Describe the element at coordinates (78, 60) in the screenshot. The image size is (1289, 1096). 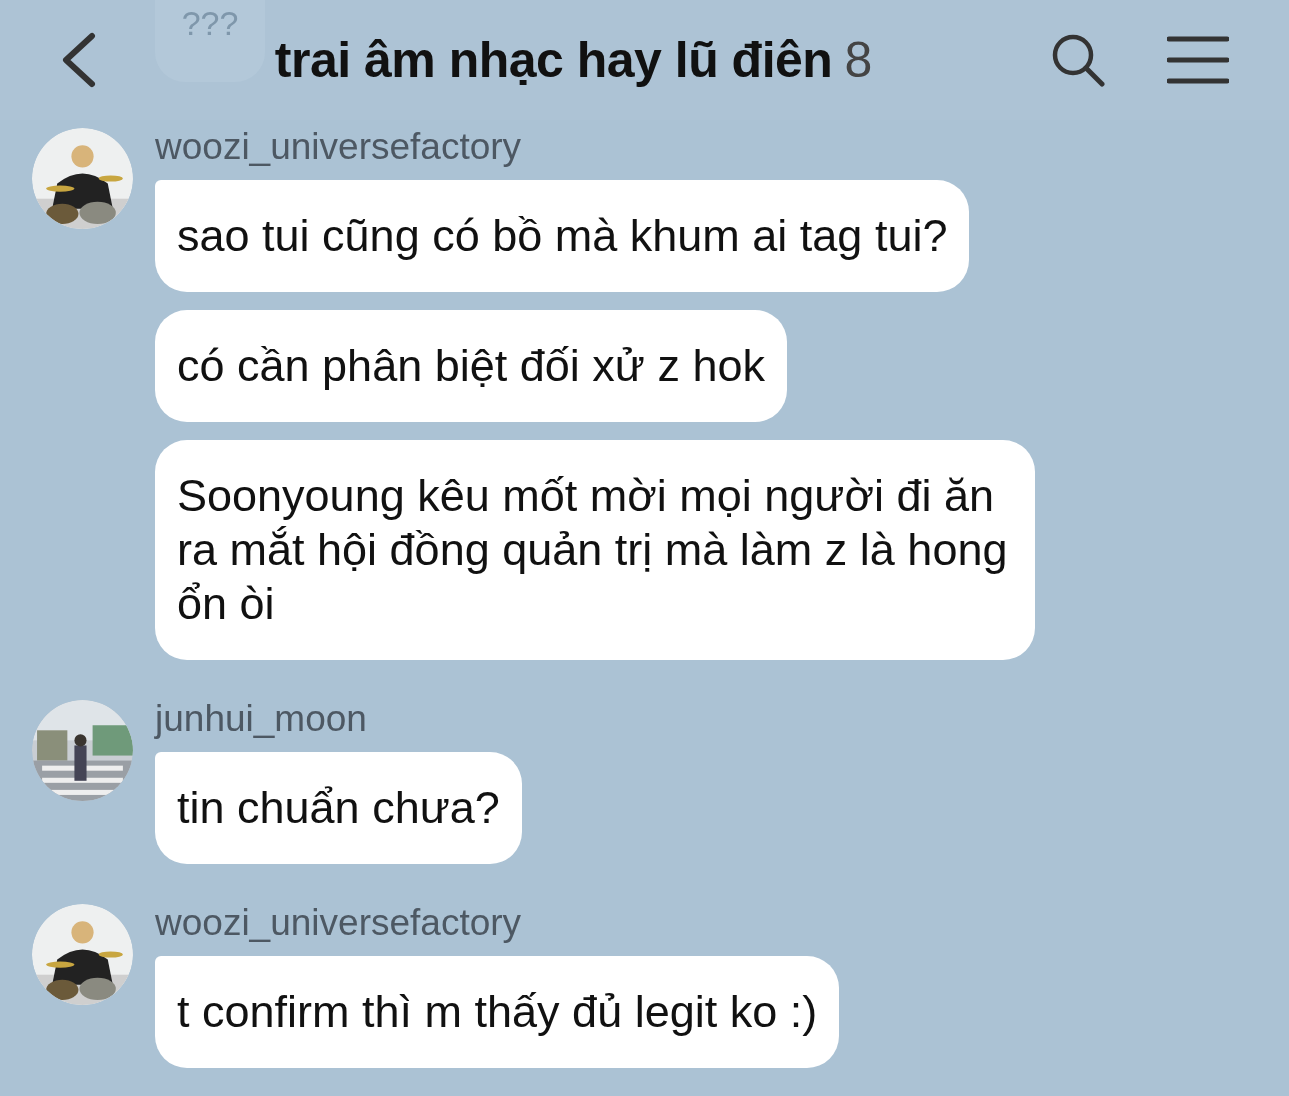
I see `back-icon` at that location.